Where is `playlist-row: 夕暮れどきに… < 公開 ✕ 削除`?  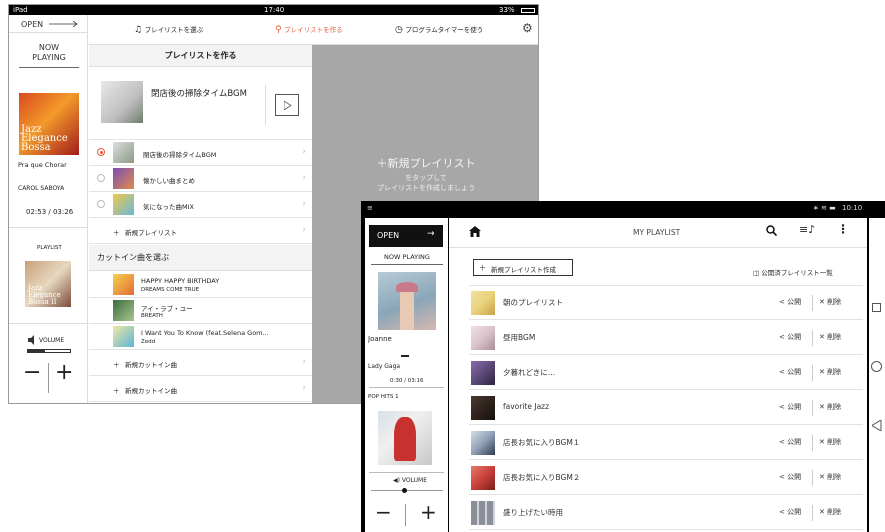
playlist-row: 夕暮れどきに… < 公開 ✕ 削除 is located at coordinates (666, 373).